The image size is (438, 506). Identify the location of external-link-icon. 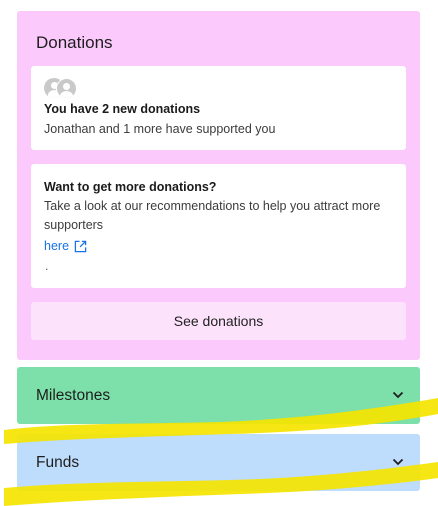
(80, 246).